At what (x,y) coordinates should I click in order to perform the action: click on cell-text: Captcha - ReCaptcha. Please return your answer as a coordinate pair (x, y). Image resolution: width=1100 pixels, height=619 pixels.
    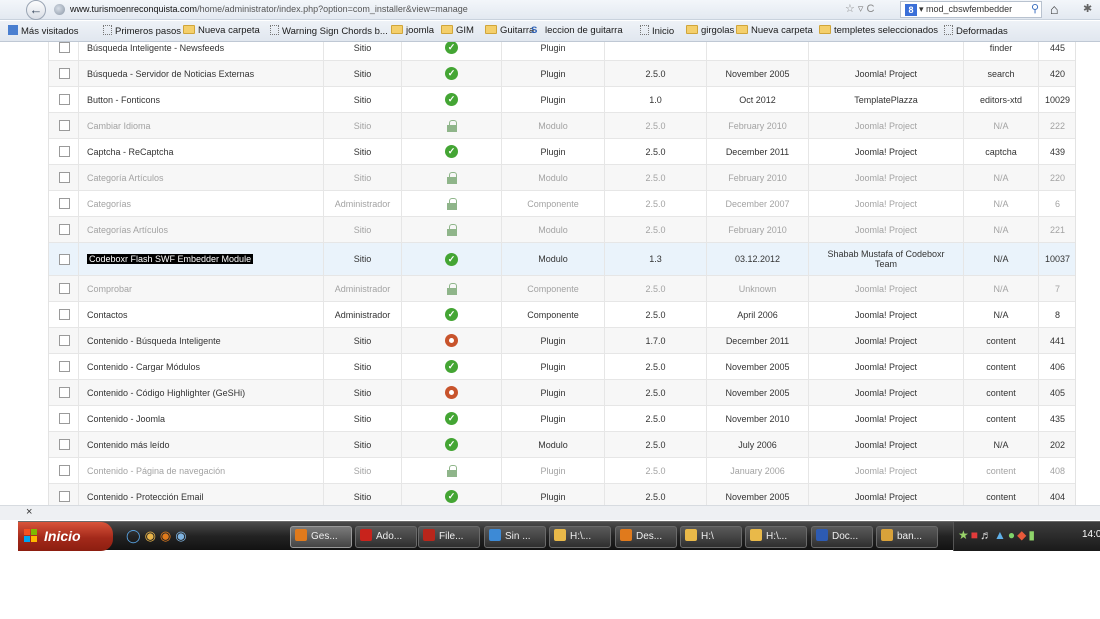
    Looking at the image, I should click on (130, 152).